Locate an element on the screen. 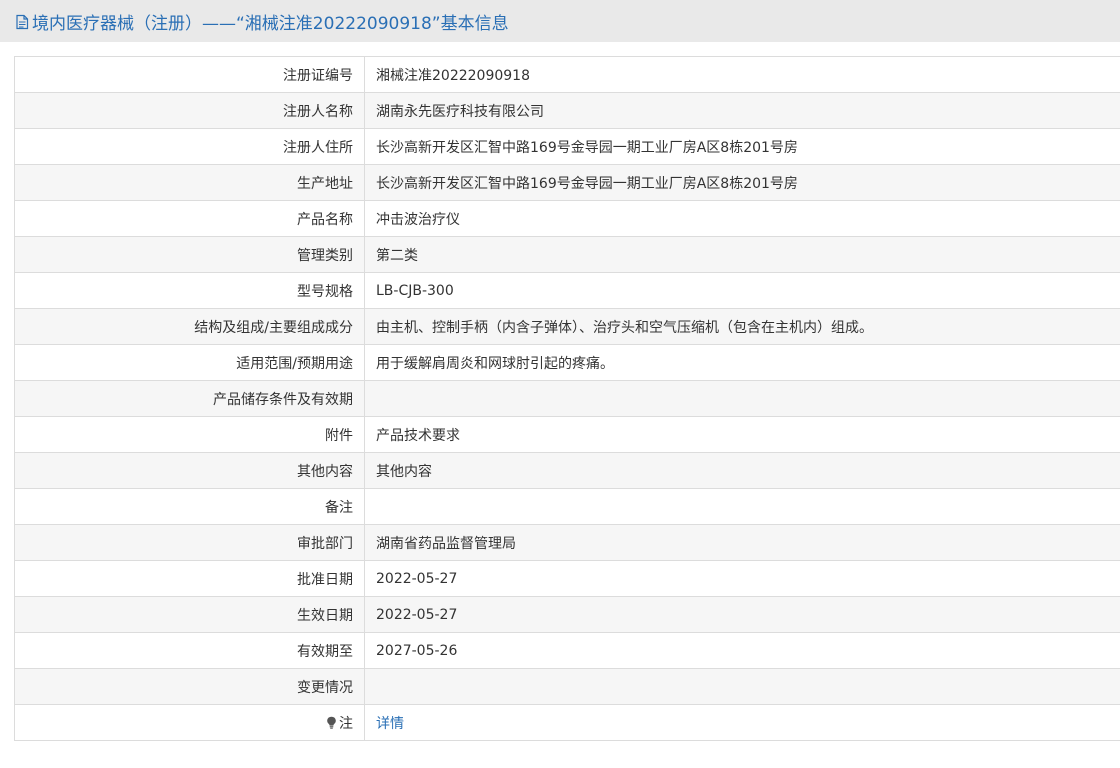 The image size is (1120, 768). table-row: 备注 is located at coordinates (567, 506).